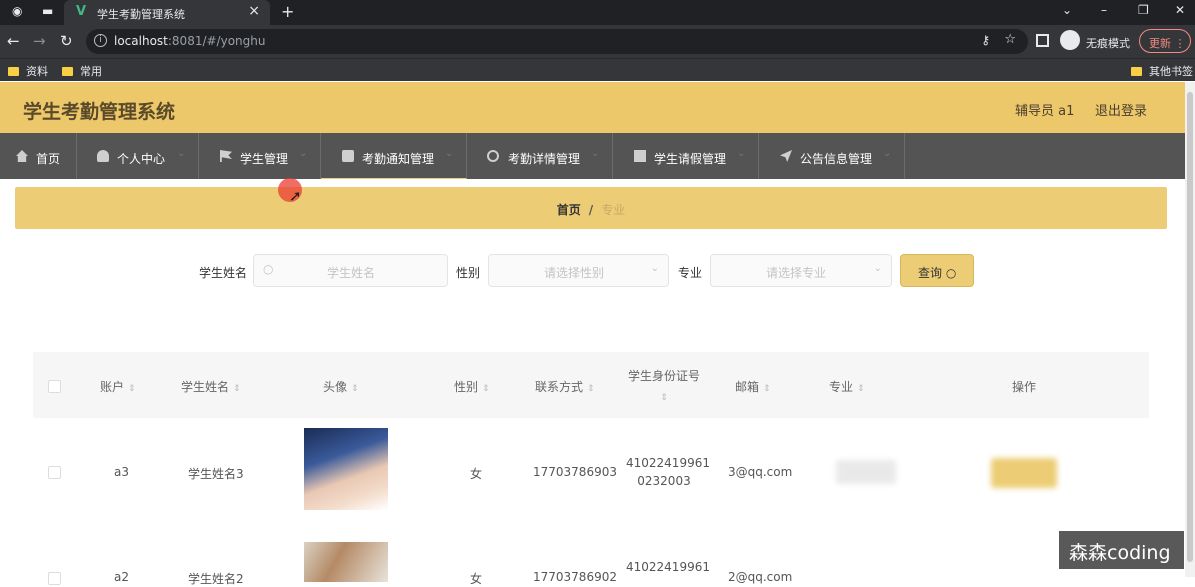 This screenshot has width=1195, height=587. What do you see at coordinates (597, 69) in the screenshot?
I see `bookmarks-bar: 资料 常用 其他书签` at bounding box center [597, 69].